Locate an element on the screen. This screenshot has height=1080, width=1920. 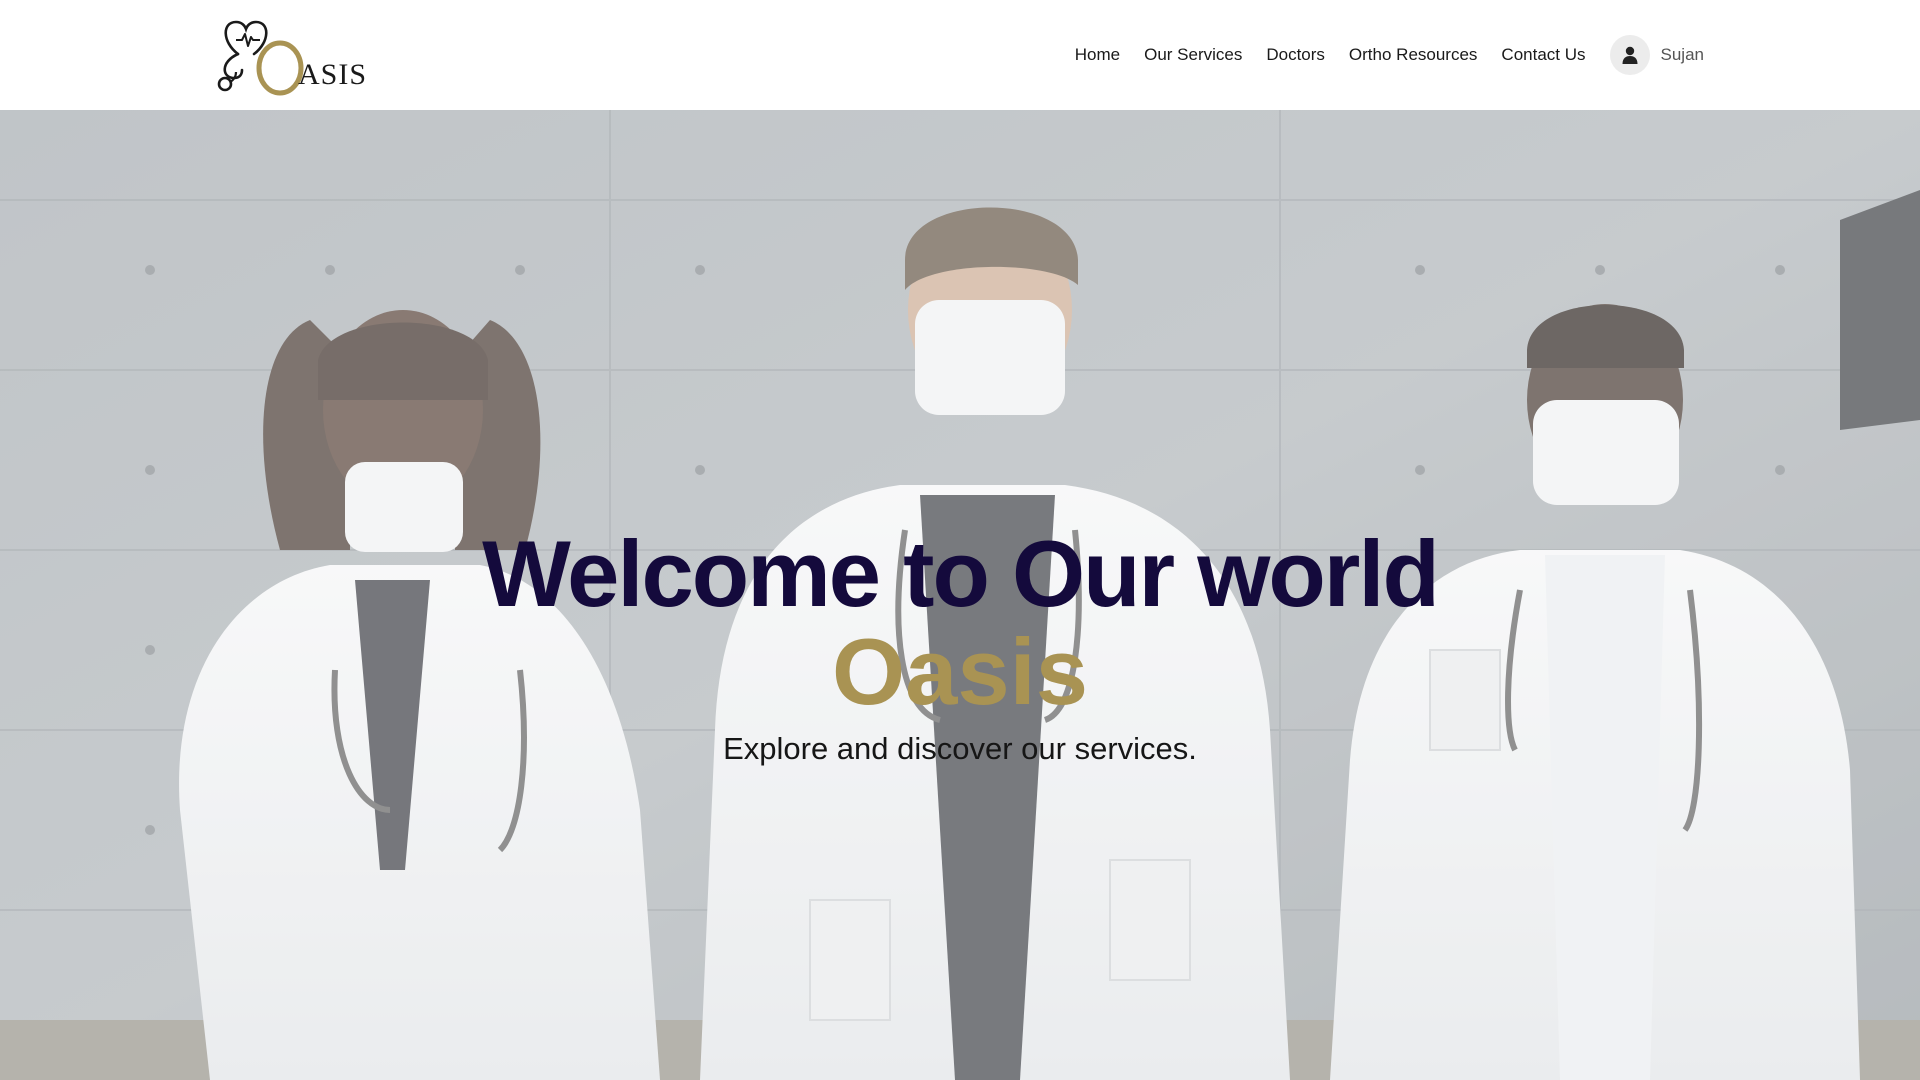
nav-ortho-resources: Ortho Resources is located at coordinates (1413, 55).